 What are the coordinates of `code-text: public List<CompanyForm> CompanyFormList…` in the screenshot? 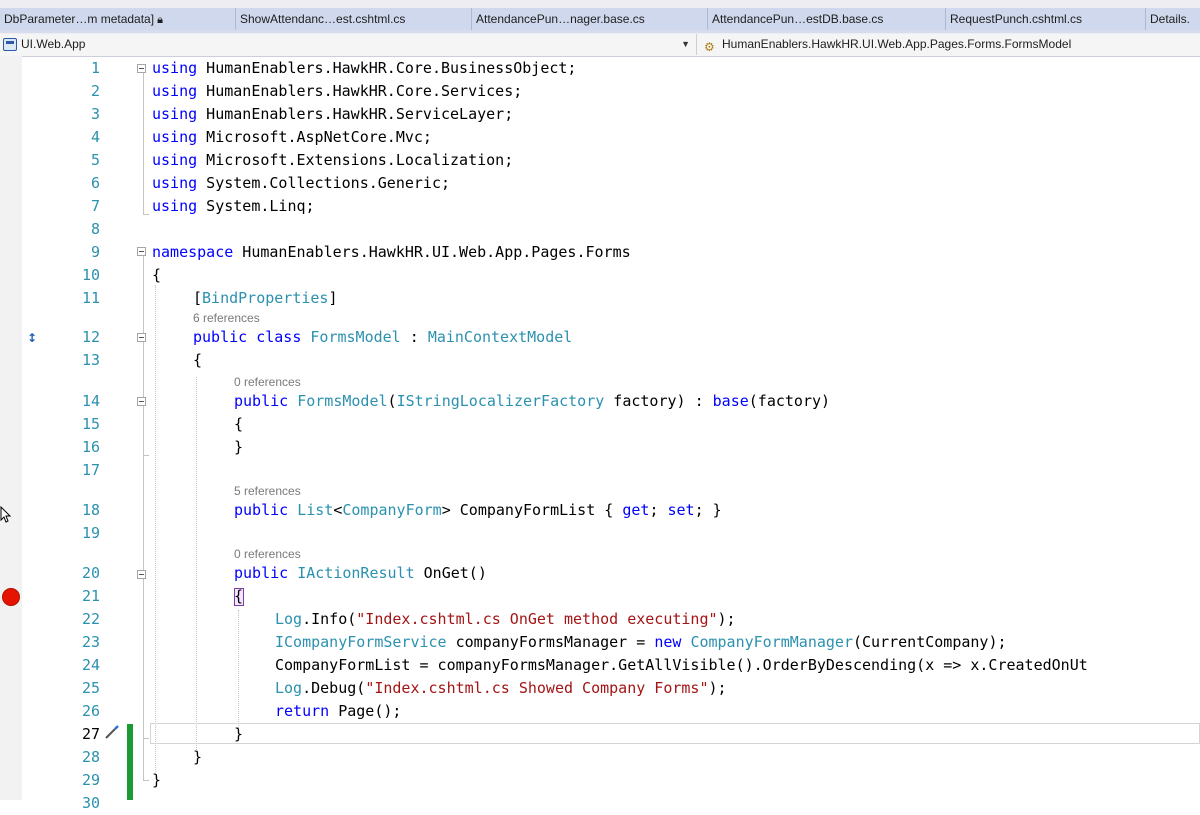 It's located at (478, 510).